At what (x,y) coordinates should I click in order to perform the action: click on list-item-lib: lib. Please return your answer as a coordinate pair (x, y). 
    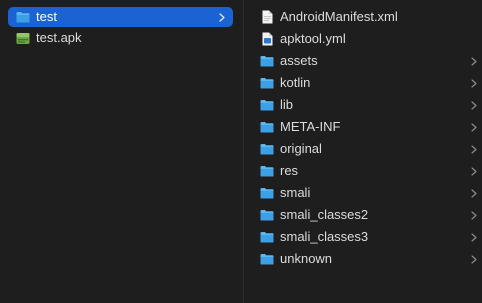
    Looking at the image, I should click on (364, 105).